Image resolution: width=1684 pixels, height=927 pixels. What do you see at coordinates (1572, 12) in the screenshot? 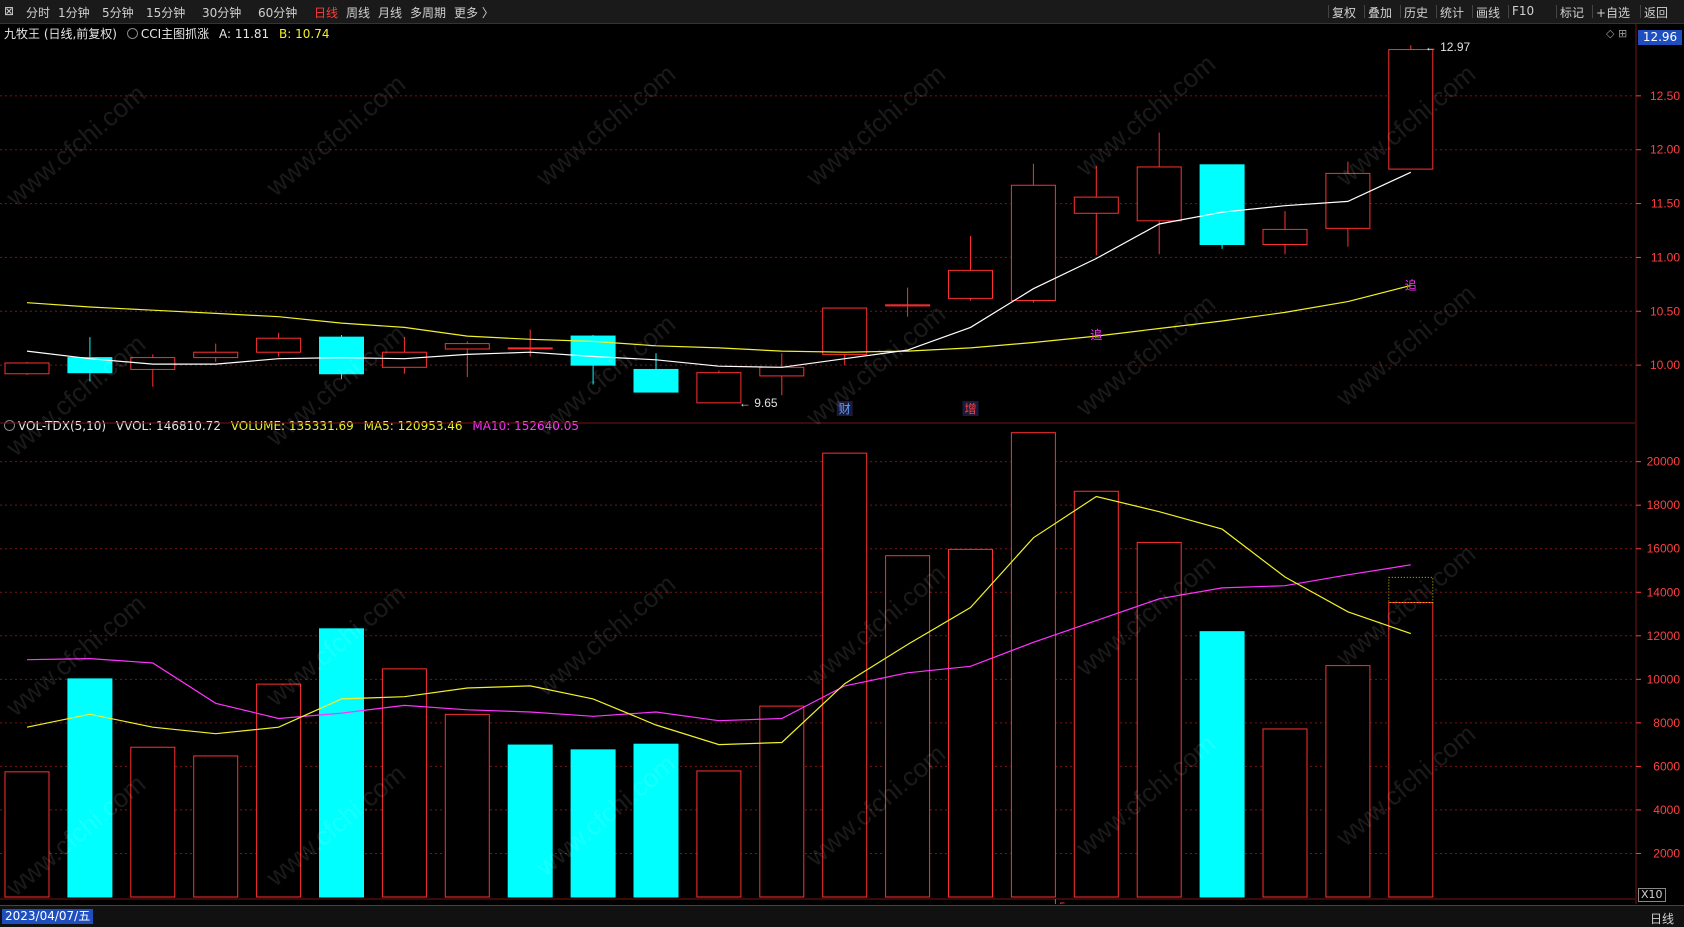
I see `toolbar-button-6: 标记` at bounding box center [1572, 12].